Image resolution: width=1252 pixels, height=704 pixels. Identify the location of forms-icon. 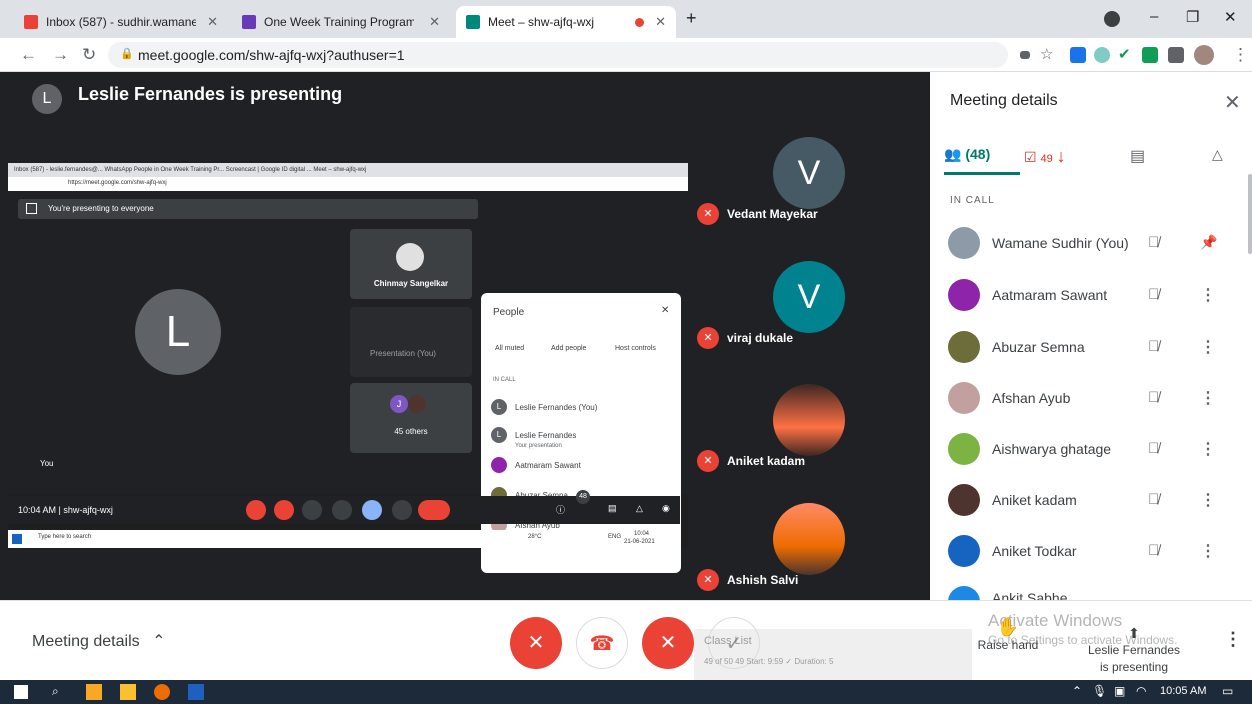
(249, 22).